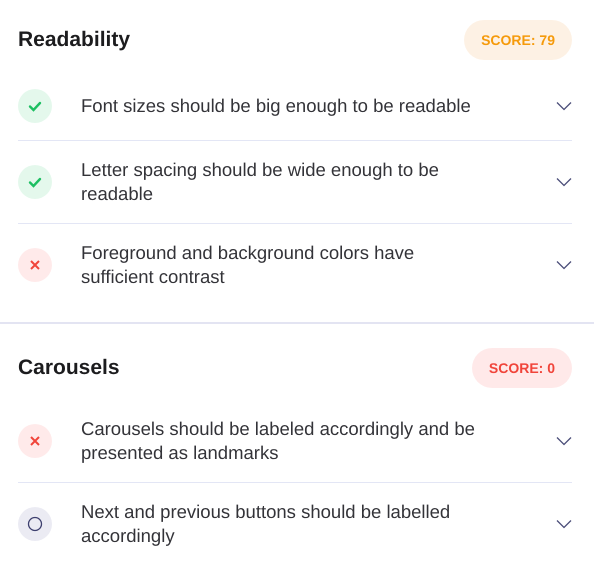  I want to click on audit-item-text: Font sizes should be big enough to be readable, so click(276, 106).